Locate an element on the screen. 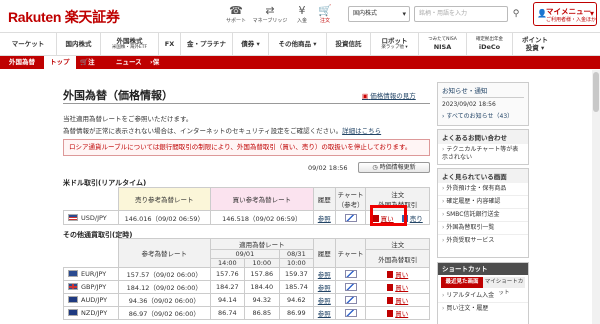 The image size is (600, 324). shortcut-item: リアルタイム入金 is located at coordinates (483, 296).